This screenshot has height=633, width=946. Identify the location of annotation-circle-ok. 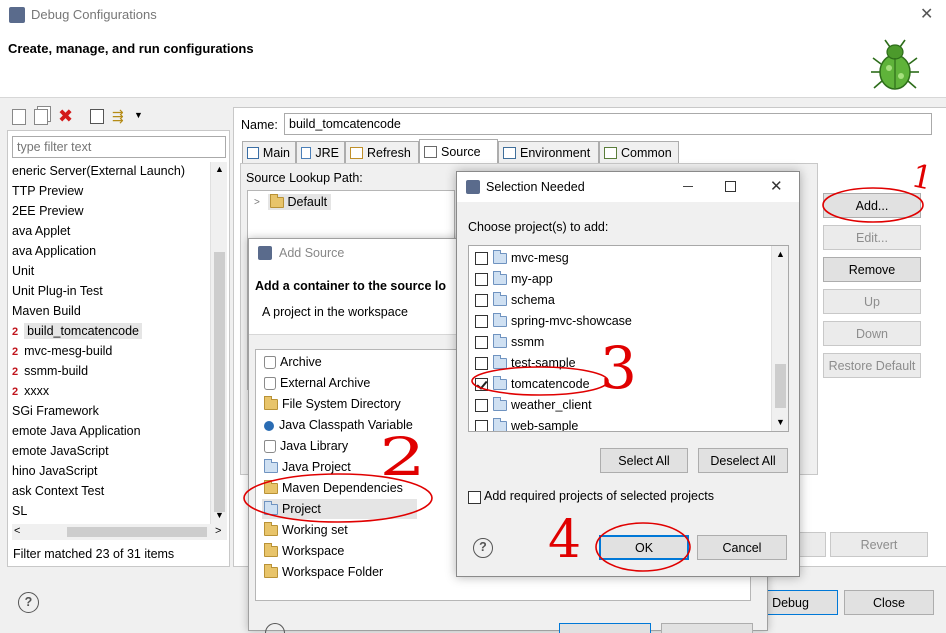
(643, 547).